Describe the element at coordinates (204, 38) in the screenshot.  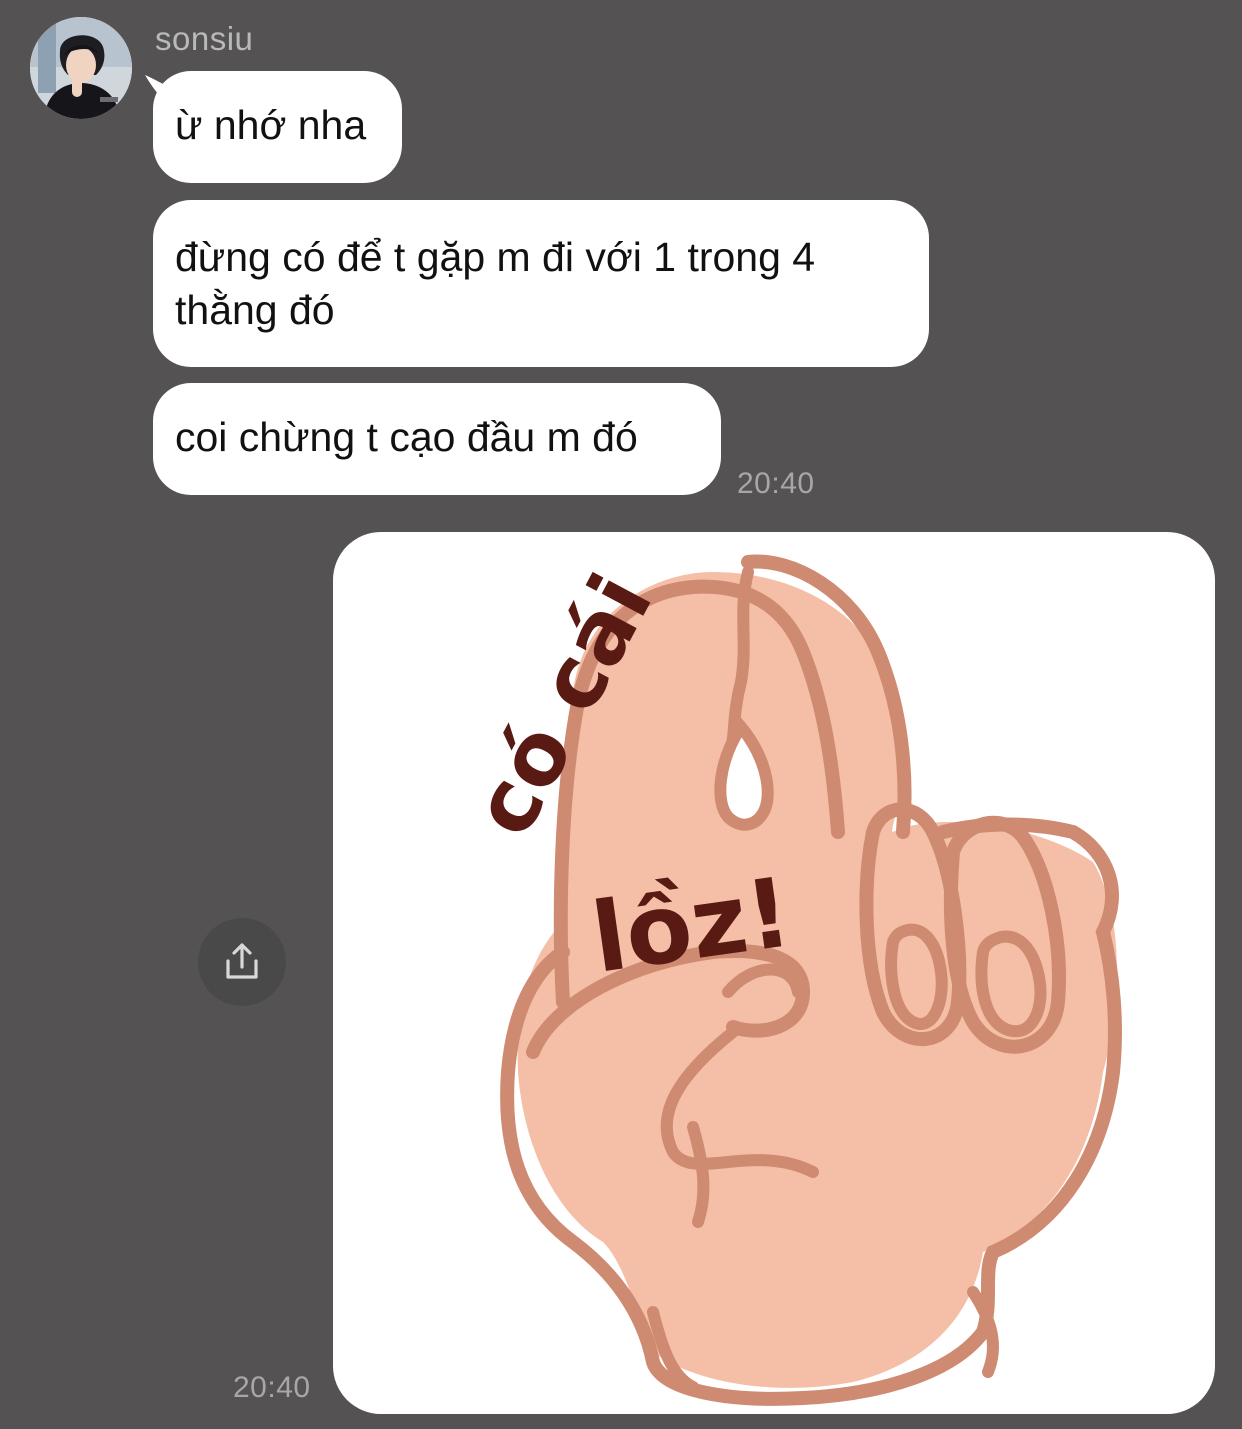
I see `sender-name: sonsiu` at that location.